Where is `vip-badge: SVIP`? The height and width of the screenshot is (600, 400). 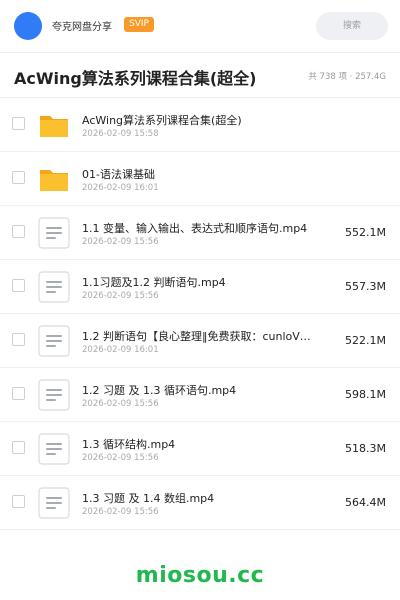
vip-badge: SVIP is located at coordinates (139, 24).